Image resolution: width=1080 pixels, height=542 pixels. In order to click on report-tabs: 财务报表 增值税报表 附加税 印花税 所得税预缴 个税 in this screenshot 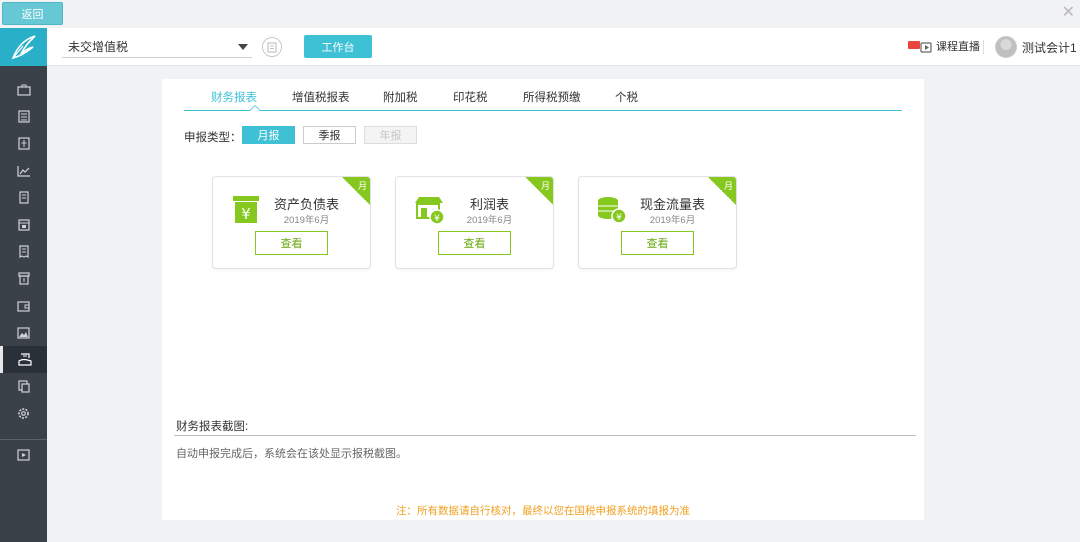, I will do `click(543, 95)`.